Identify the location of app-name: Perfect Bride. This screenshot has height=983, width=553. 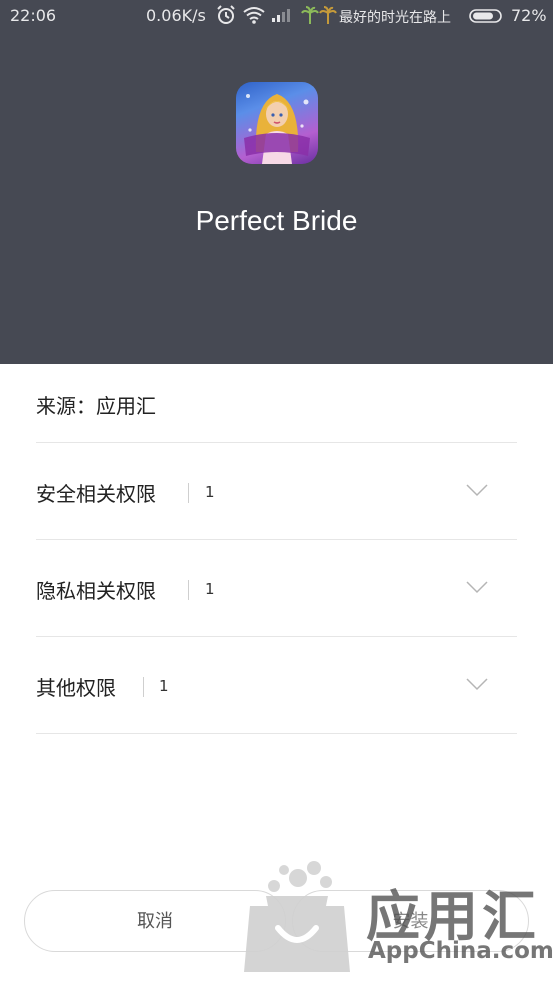
(276, 220).